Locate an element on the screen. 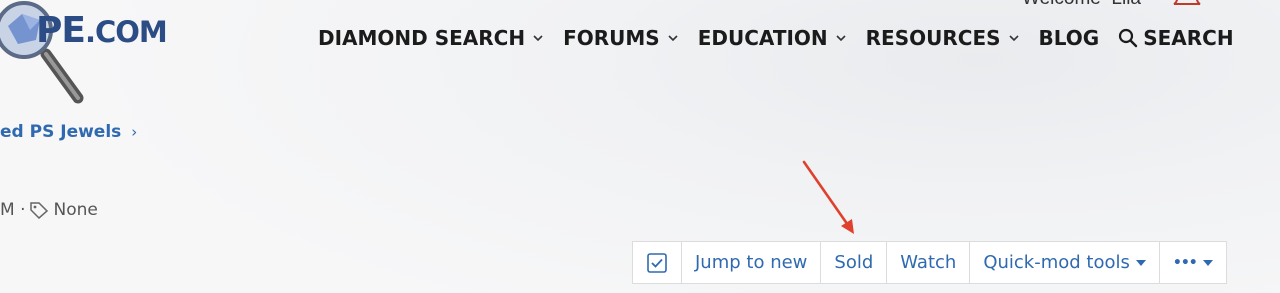 The height and width of the screenshot is (293, 1280). thread-meta: M · None is located at coordinates (49, 210).